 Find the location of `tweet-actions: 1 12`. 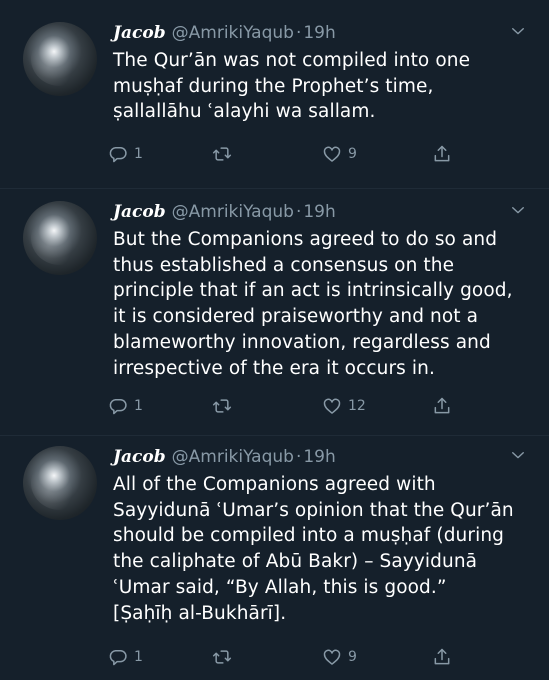

tweet-actions: 1 12 is located at coordinates (288, 406).